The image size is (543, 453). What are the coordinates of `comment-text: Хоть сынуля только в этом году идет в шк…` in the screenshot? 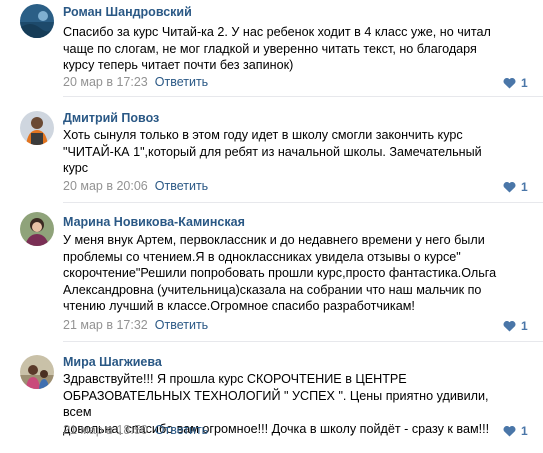 It's located at (272, 151).